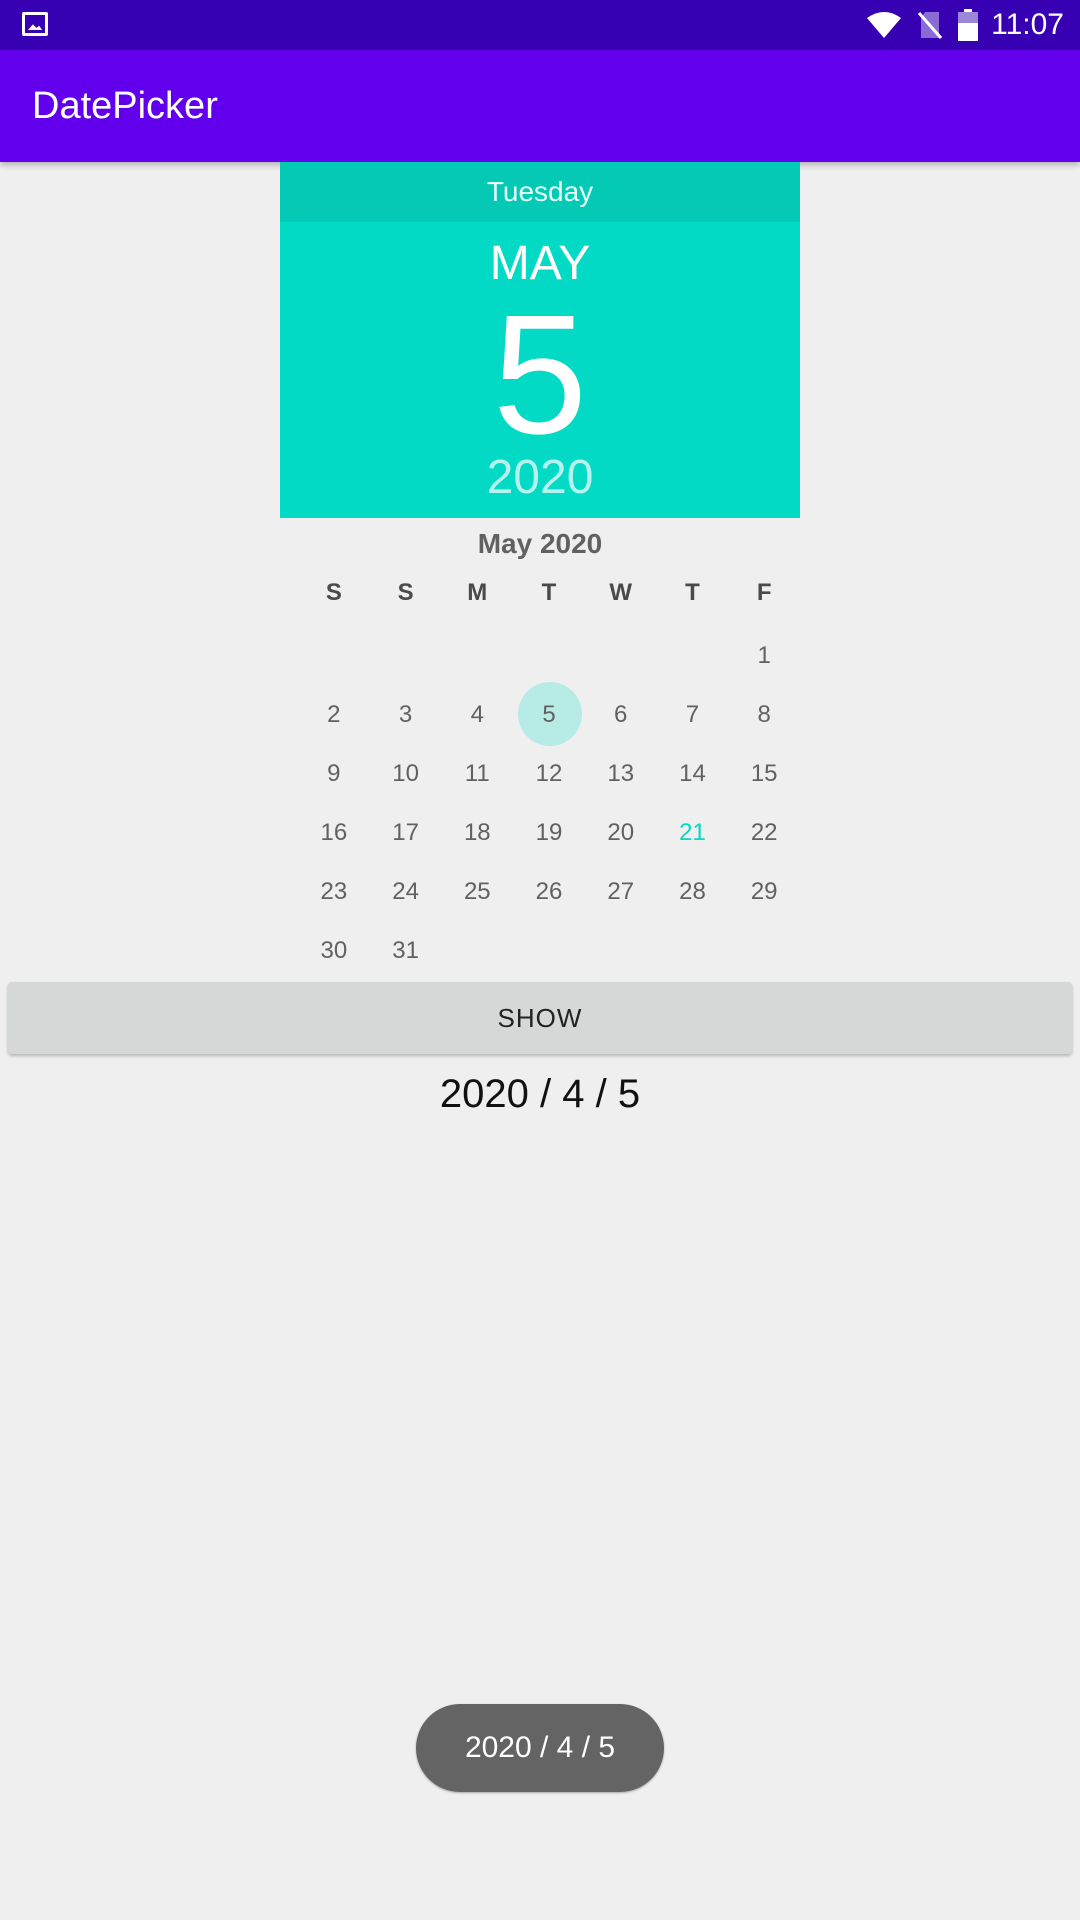 Image resolution: width=1080 pixels, height=1920 pixels. I want to click on calendar-day-30: 30, so click(334, 950).